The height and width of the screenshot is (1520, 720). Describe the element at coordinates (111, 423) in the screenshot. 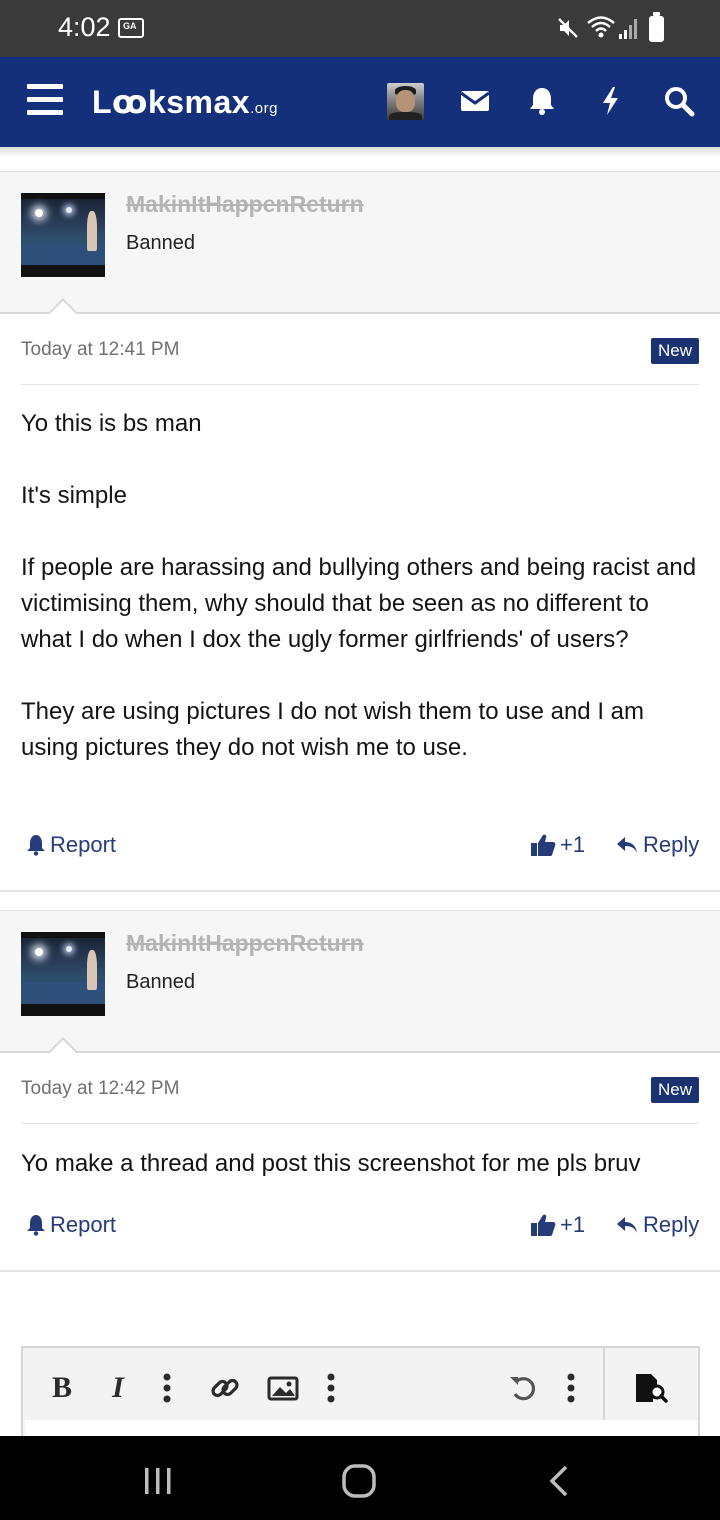

I see `post-paragraph: Yo this is bs man` at that location.